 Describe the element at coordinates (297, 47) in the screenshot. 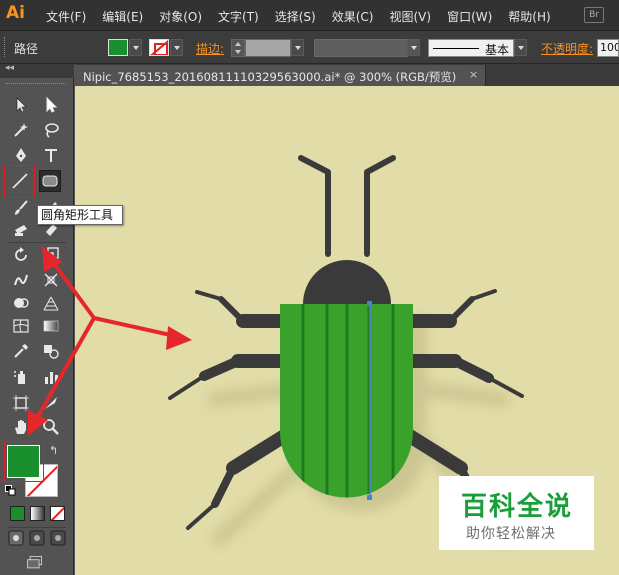

I see `stroke-weight-dropdown` at that location.